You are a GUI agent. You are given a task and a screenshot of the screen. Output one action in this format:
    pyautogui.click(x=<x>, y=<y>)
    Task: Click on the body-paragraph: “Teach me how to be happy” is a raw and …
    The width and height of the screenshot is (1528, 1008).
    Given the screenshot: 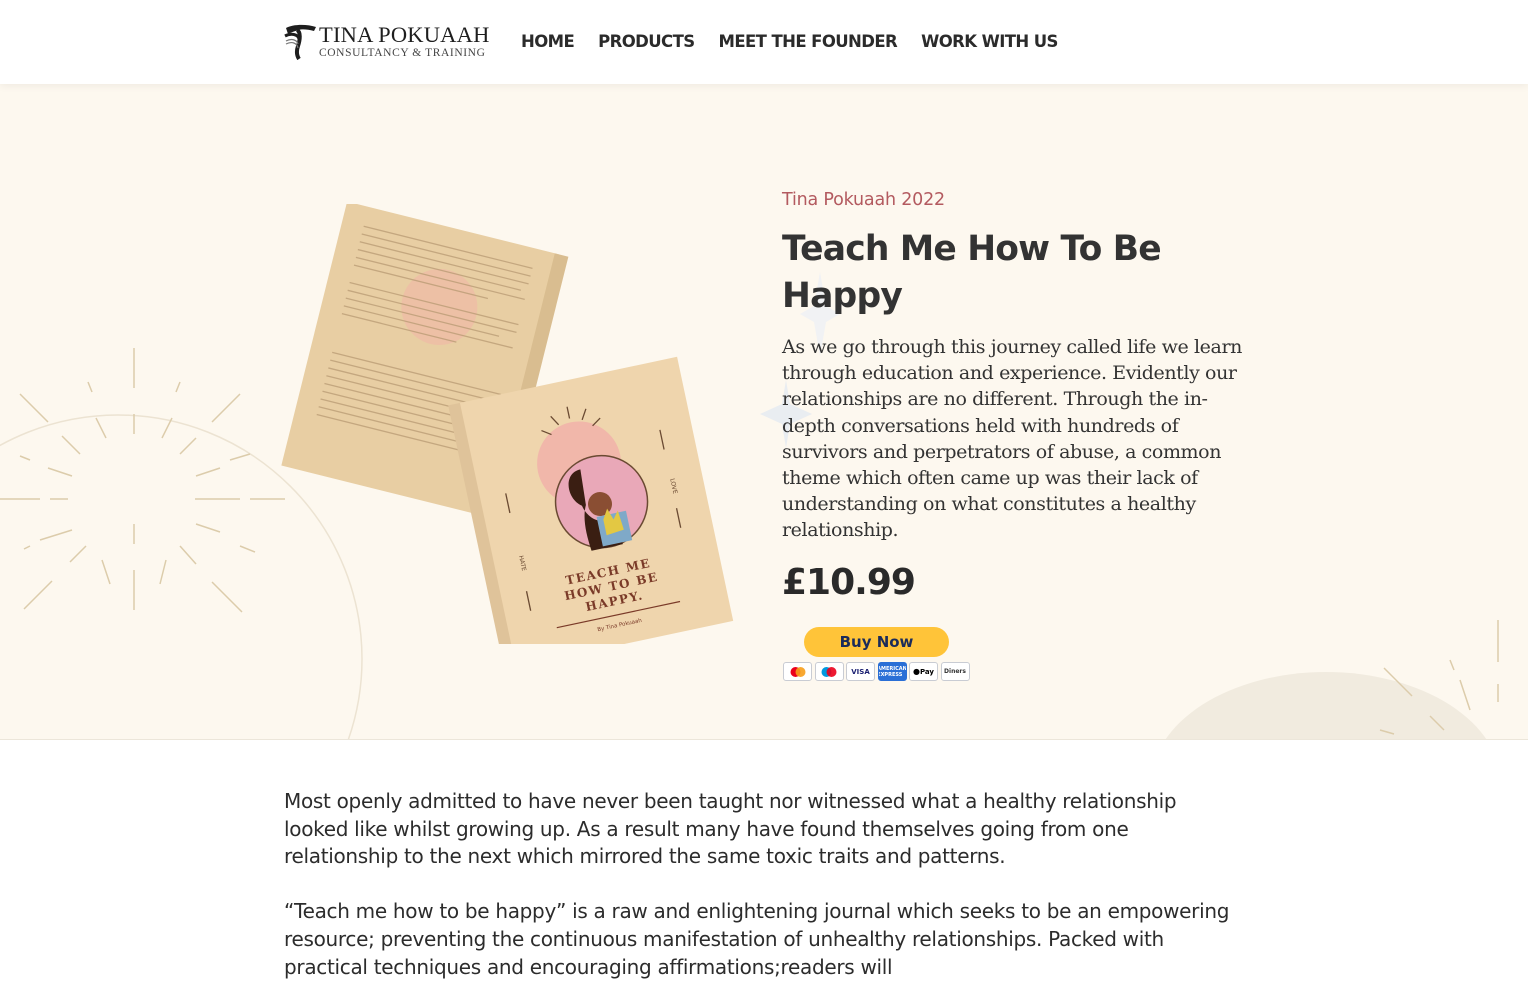 What is the action you would take?
    pyautogui.click(x=757, y=939)
    